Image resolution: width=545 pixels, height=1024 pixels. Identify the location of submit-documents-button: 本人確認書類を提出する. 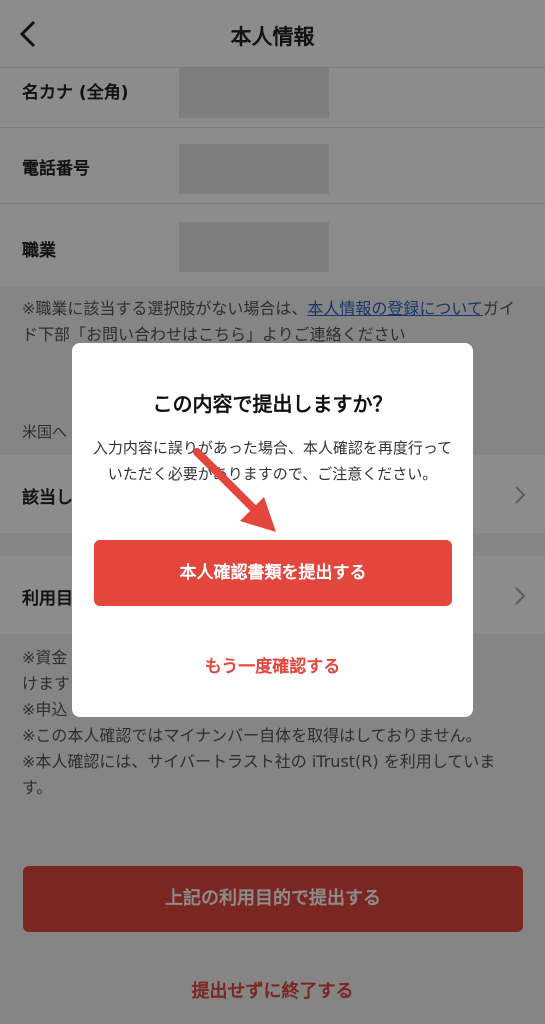
(273, 573).